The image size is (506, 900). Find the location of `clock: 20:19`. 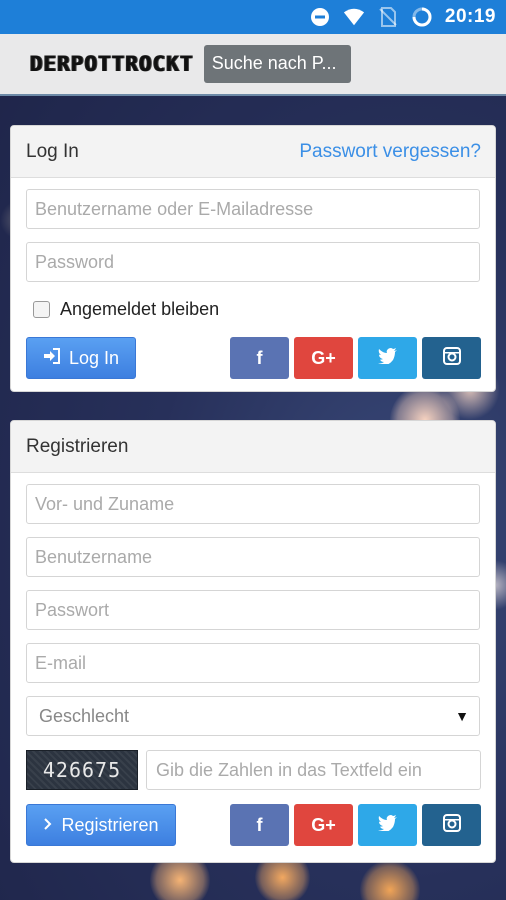

clock: 20:19 is located at coordinates (470, 16).